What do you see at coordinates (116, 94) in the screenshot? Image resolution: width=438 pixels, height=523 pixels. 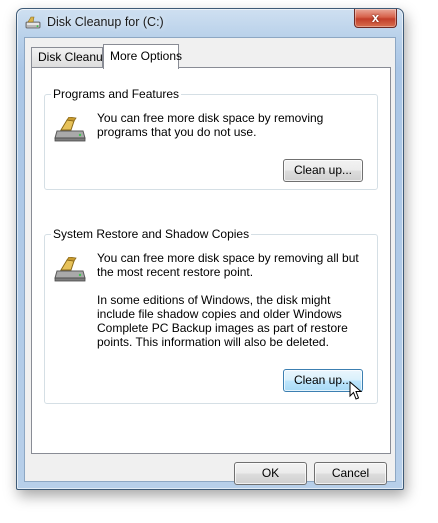 I see `programs-features-title: Programs and Features` at bounding box center [116, 94].